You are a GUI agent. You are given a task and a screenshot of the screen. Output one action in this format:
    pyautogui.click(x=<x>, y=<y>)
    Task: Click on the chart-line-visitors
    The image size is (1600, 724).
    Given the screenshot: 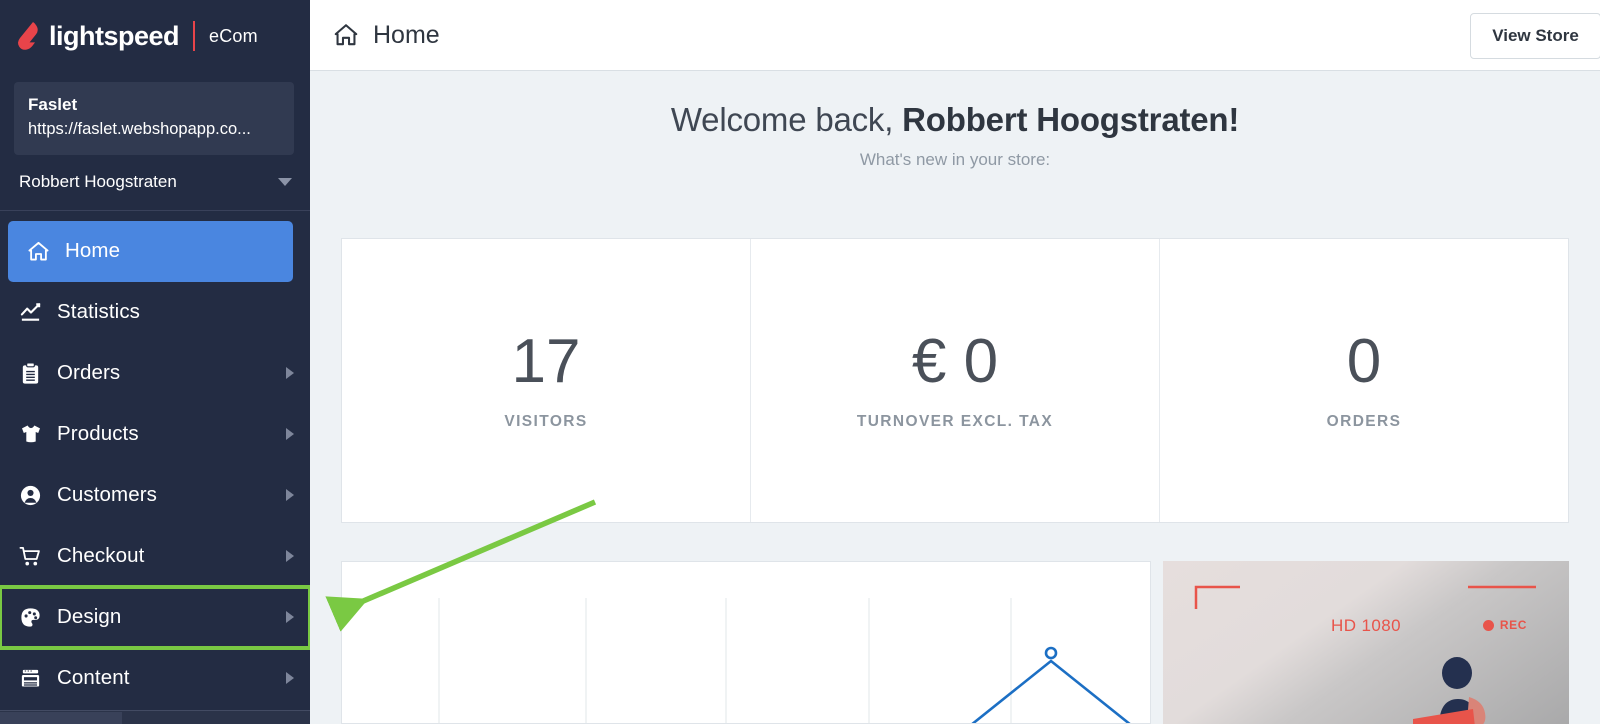 What is the action you would take?
    pyautogui.click(x=1051, y=691)
    